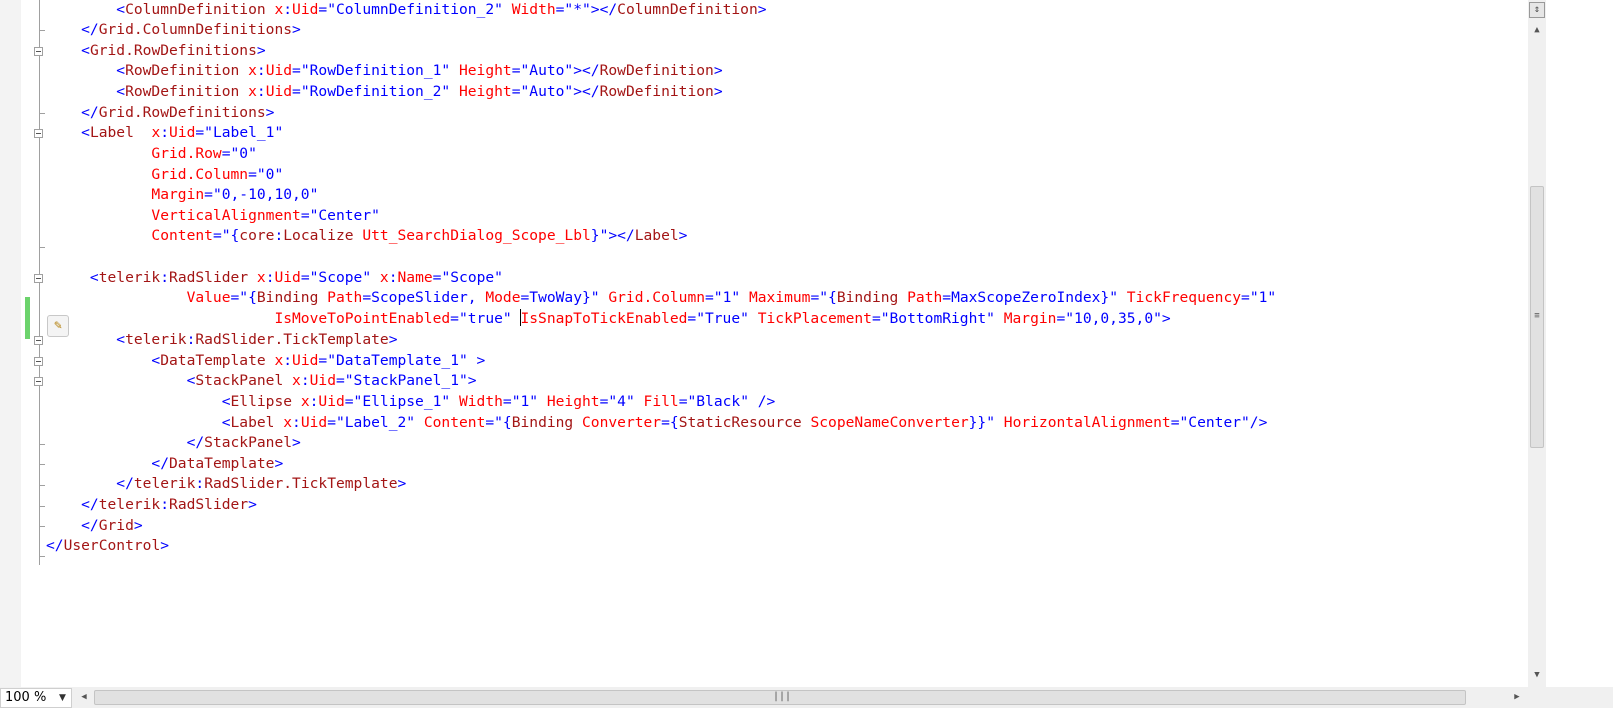  I want to click on chevron-up-icon: ▲, so click(1537, 30).